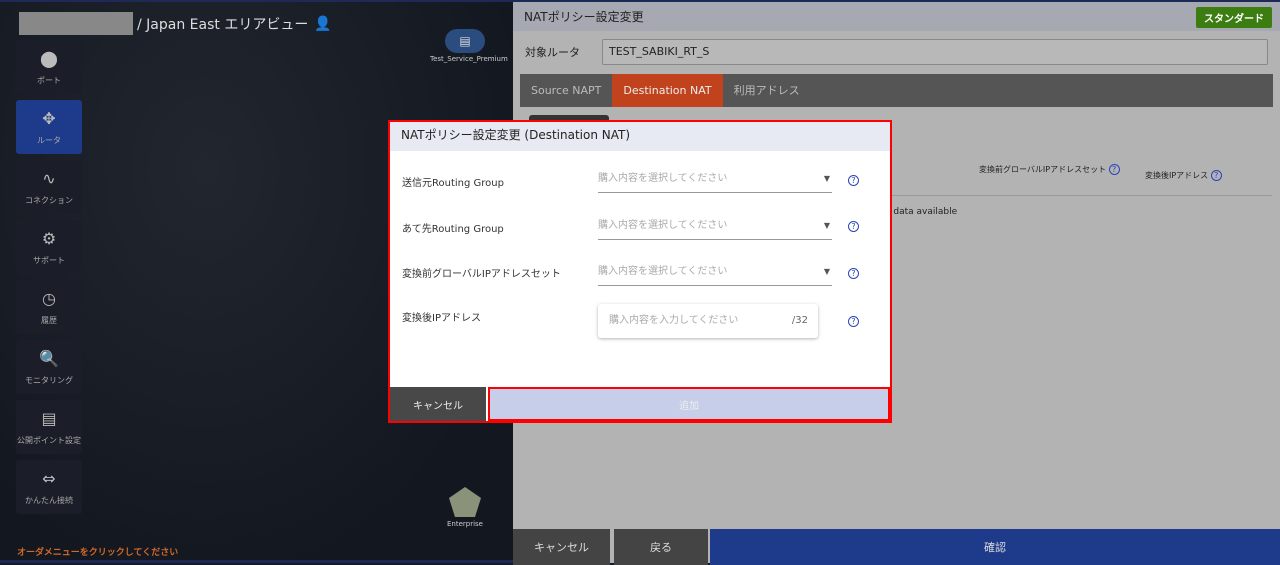  I want to click on panel-header: NATポリシー設定変更 スタンダード, so click(896, 16).